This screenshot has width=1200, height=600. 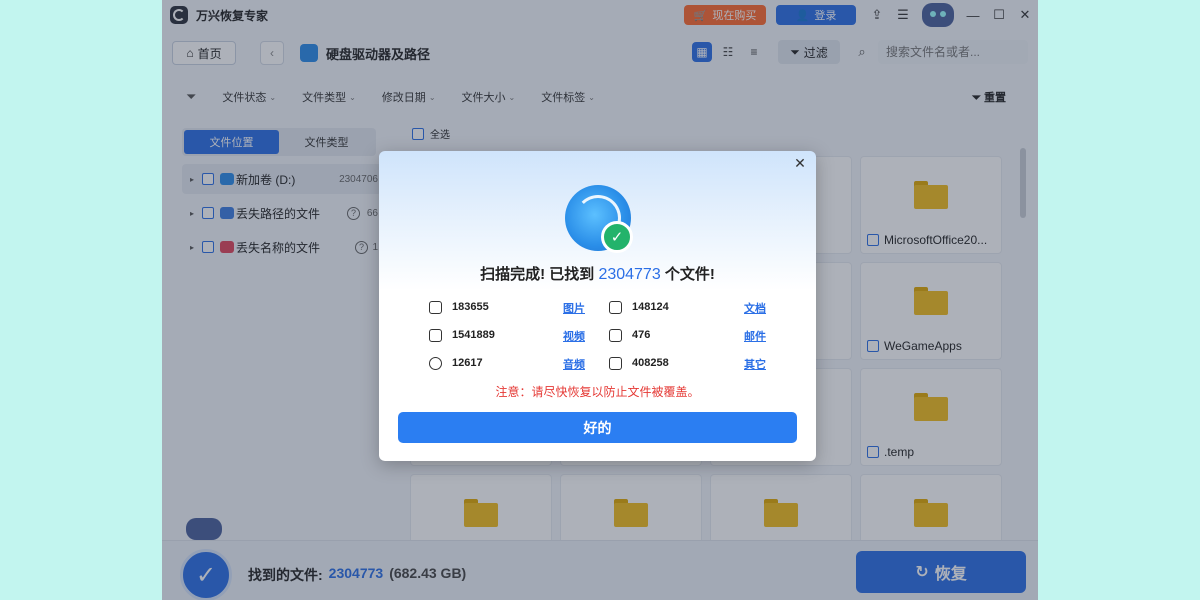 I want to click on stat-value: 1541889, so click(x=473, y=335).